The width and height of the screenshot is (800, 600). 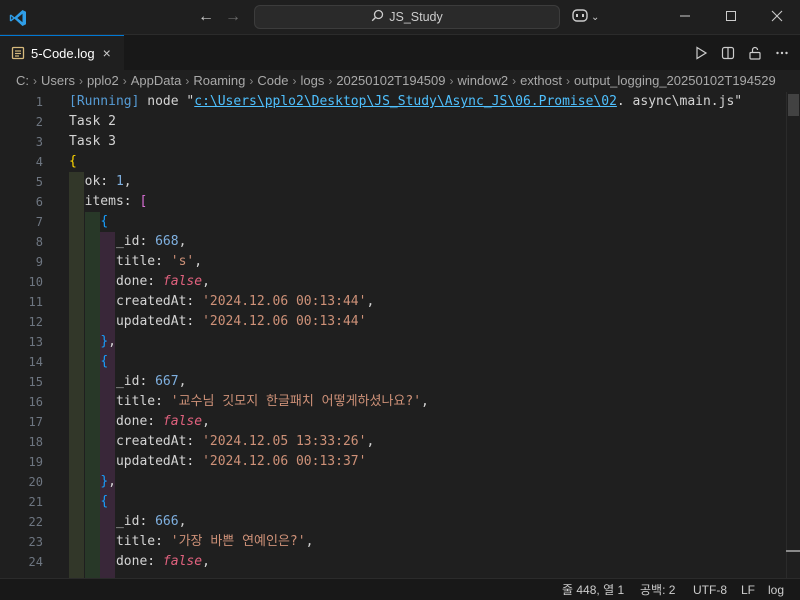 What do you see at coordinates (731, 17) in the screenshot?
I see `maximize-button` at bounding box center [731, 17].